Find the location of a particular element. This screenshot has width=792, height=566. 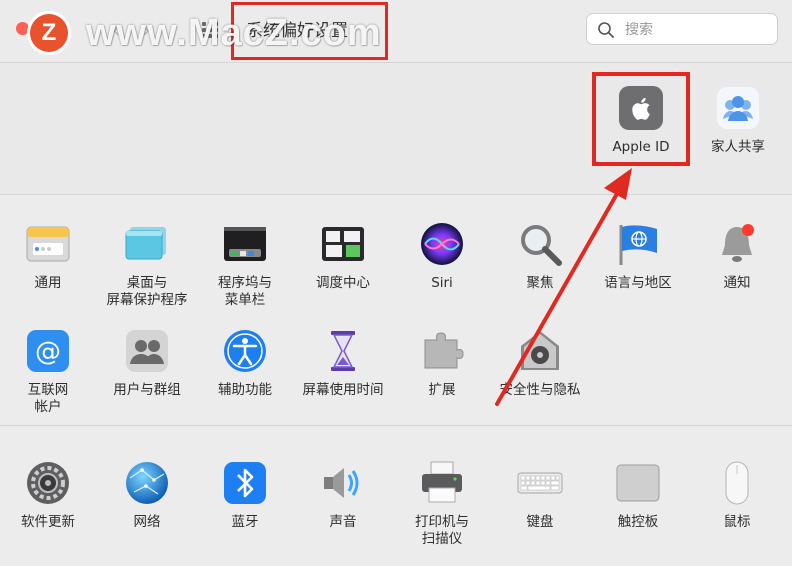

pane-printers-scanners: 打印机与 扫描仪 is located at coordinates (442, 504).